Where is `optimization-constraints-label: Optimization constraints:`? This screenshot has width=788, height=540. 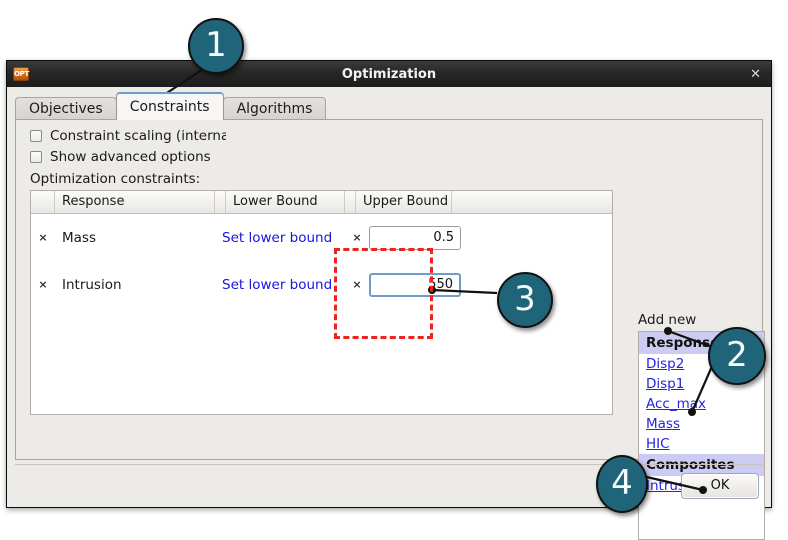
optimization-constraints-label: Optimization constraints: is located at coordinates (115, 179).